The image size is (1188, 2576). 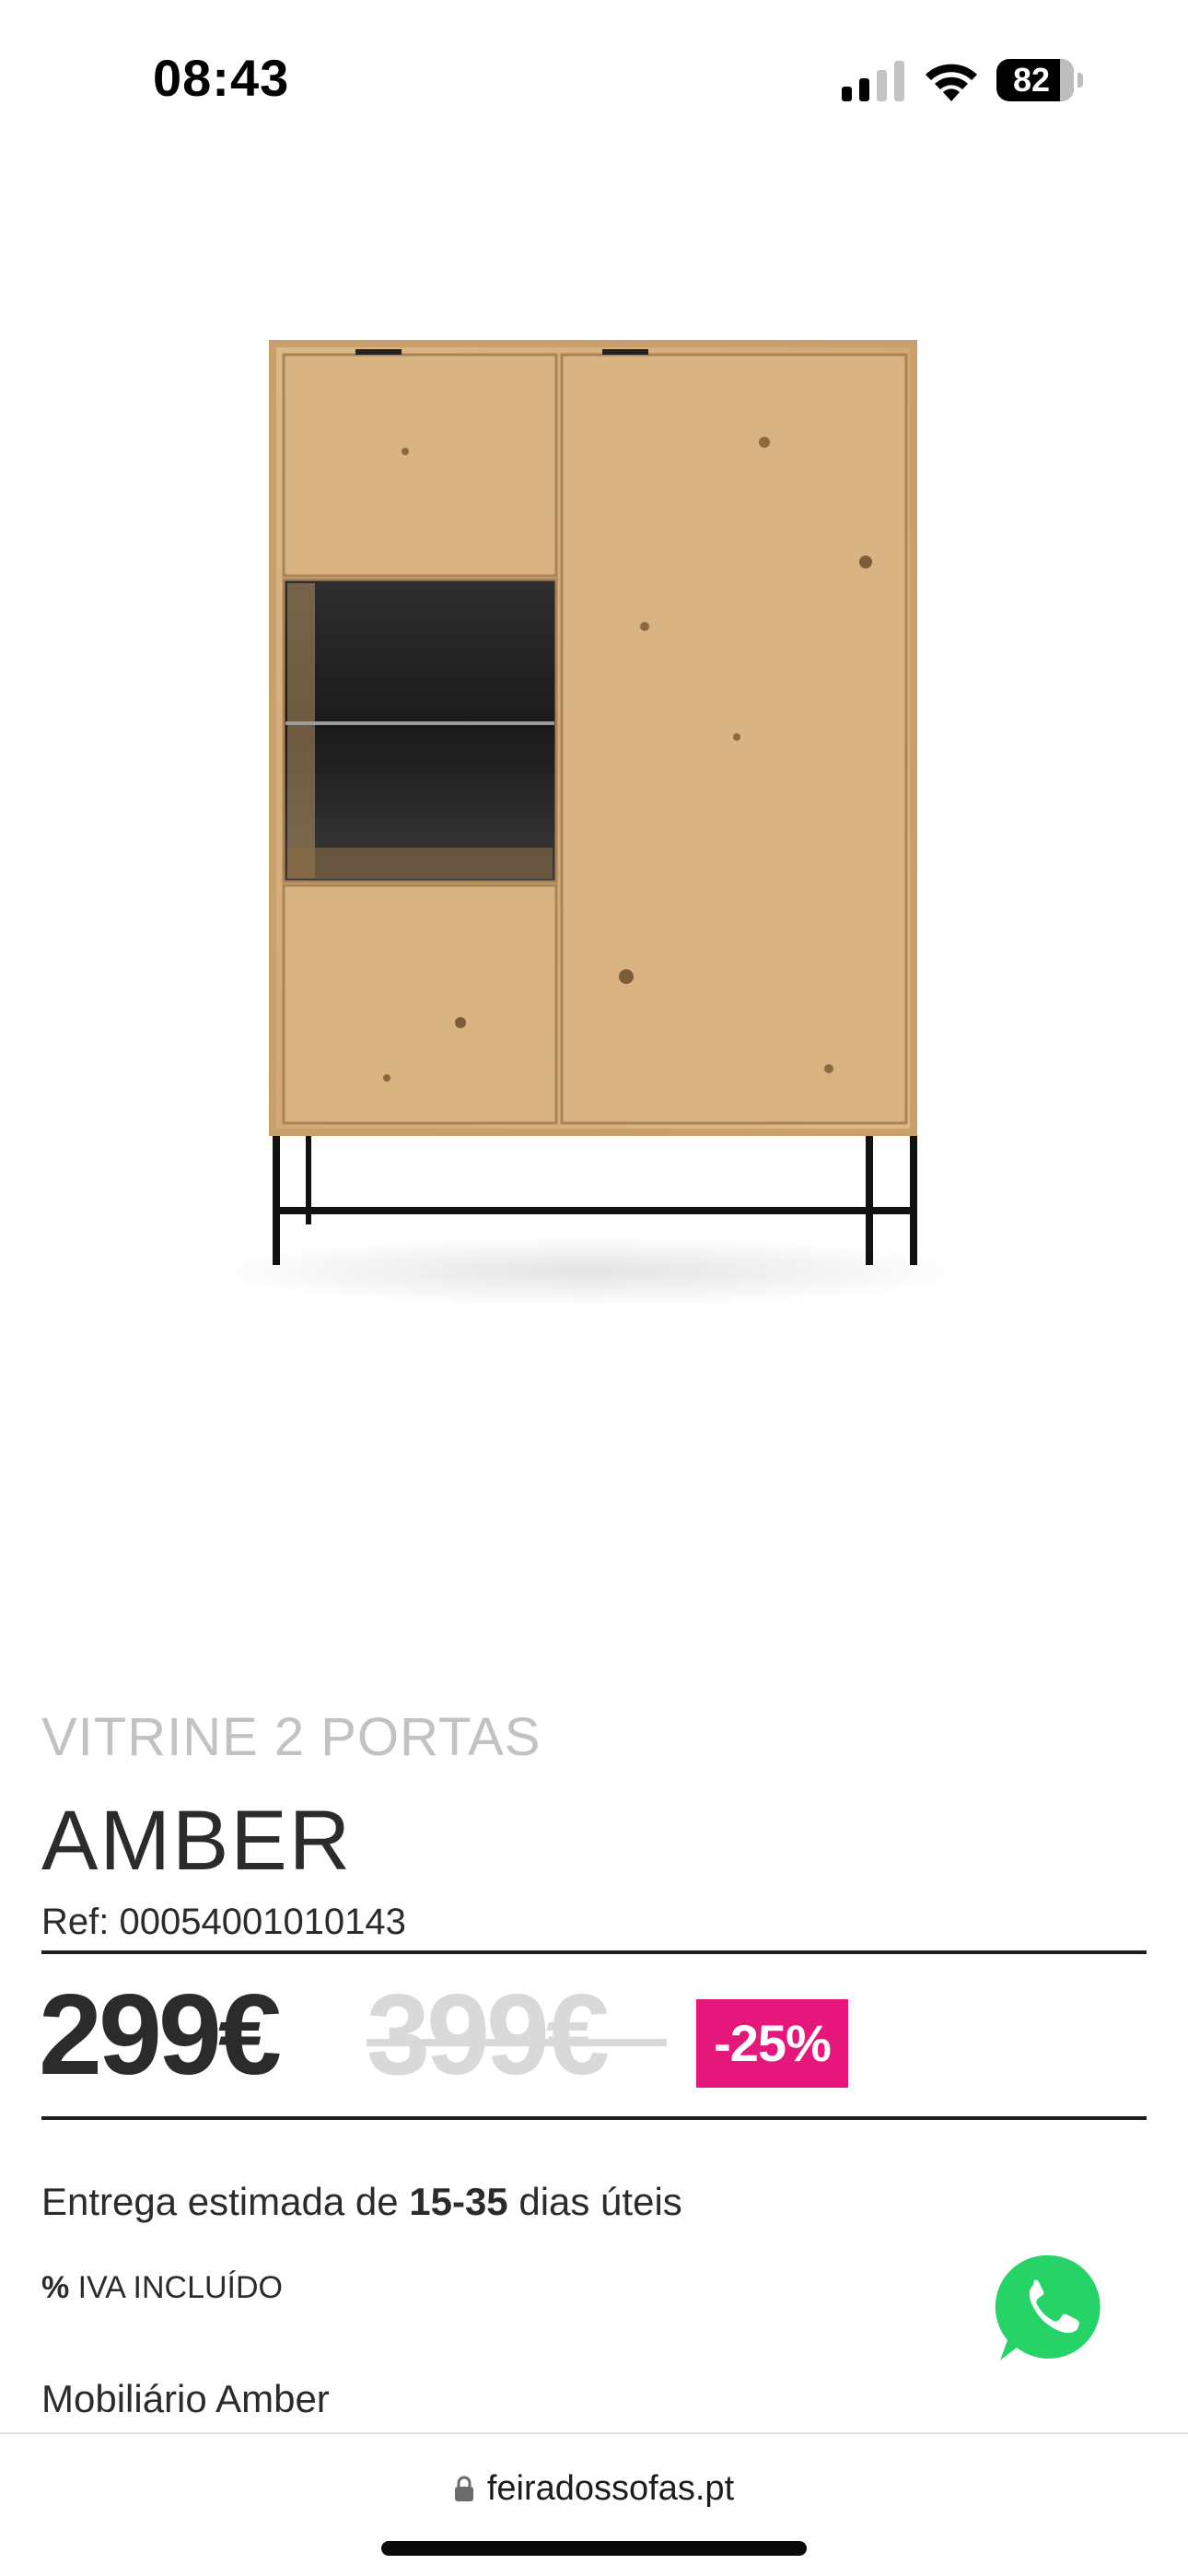 I want to click on vat-text: IVA INCLUÍDO, so click(x=176, y=2287).